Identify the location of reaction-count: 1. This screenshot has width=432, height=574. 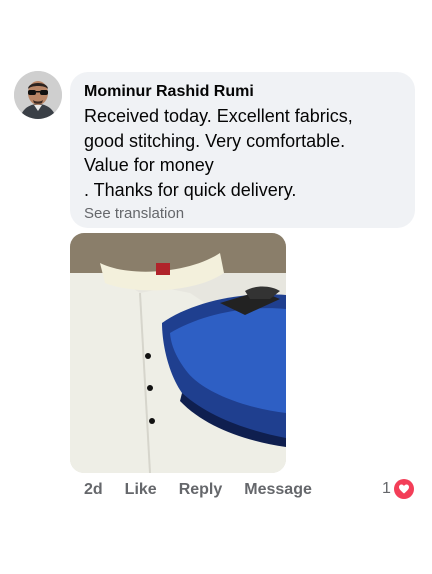
(386, 488).